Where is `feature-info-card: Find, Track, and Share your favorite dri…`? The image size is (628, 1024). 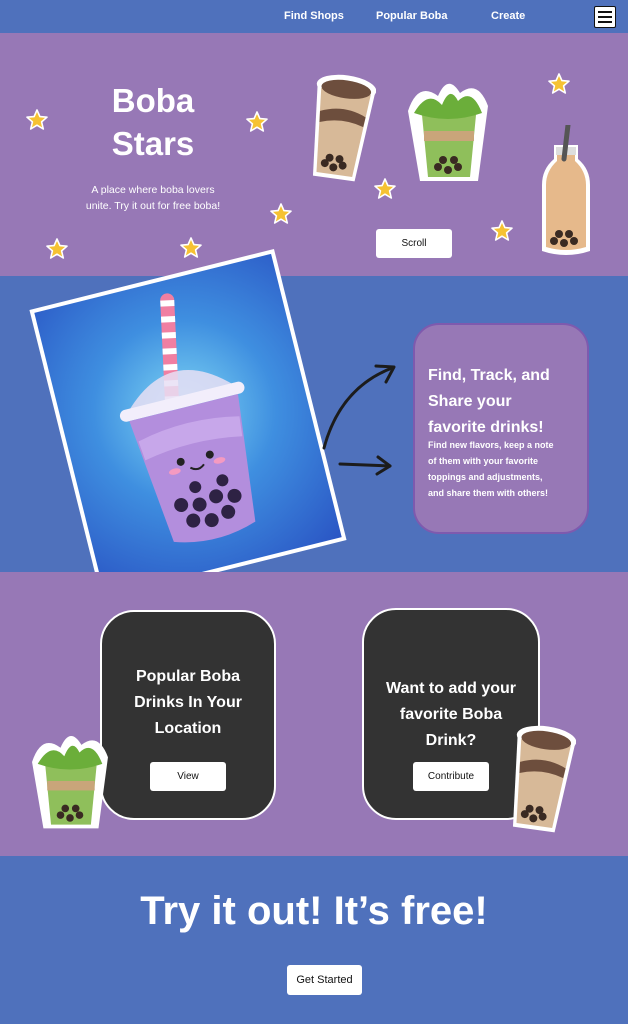 feature-info-card: Find, Track, and Share your favorite dri… is located at coordinates (501, 428).